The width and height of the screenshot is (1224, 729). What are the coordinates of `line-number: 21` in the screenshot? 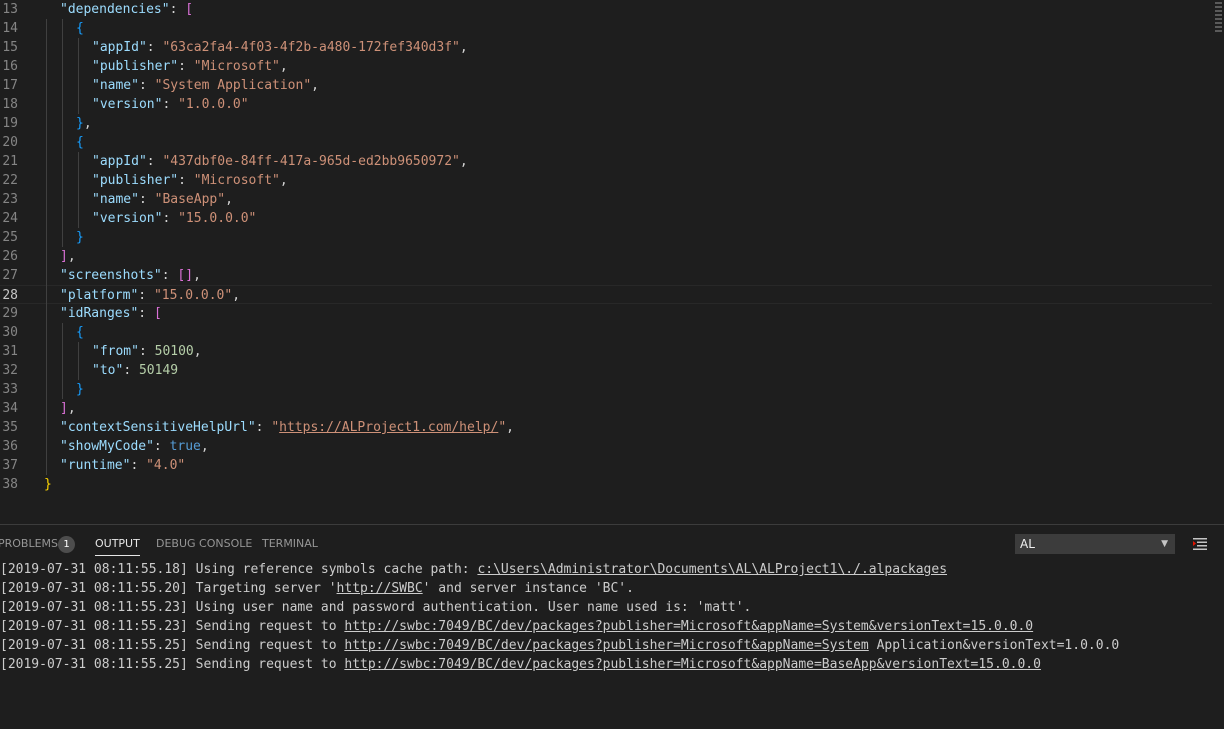 It's located at (10, 161).